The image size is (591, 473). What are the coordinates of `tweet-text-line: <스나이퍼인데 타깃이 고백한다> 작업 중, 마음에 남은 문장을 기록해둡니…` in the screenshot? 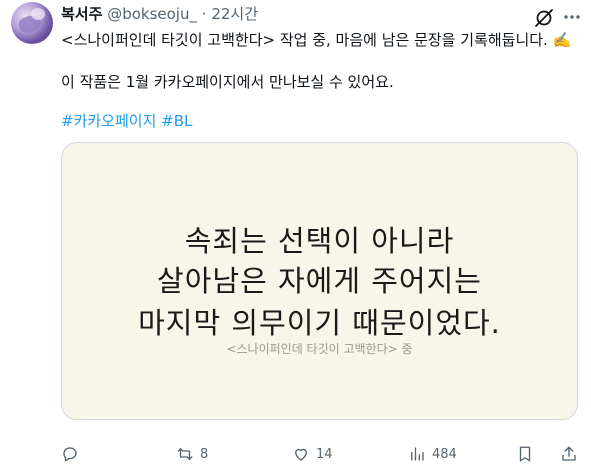 It's located at (316, 40).